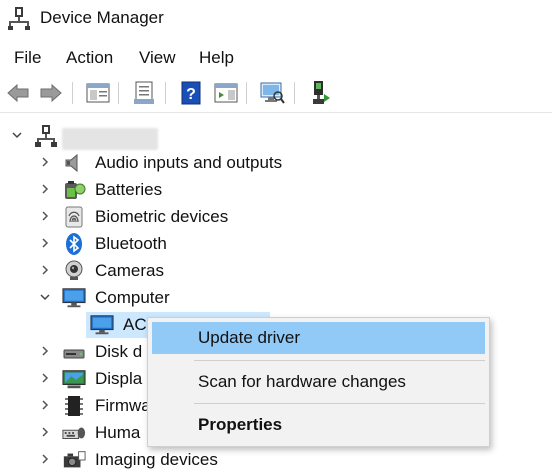  I want to click on toolbar: ?, so click(276, 94).